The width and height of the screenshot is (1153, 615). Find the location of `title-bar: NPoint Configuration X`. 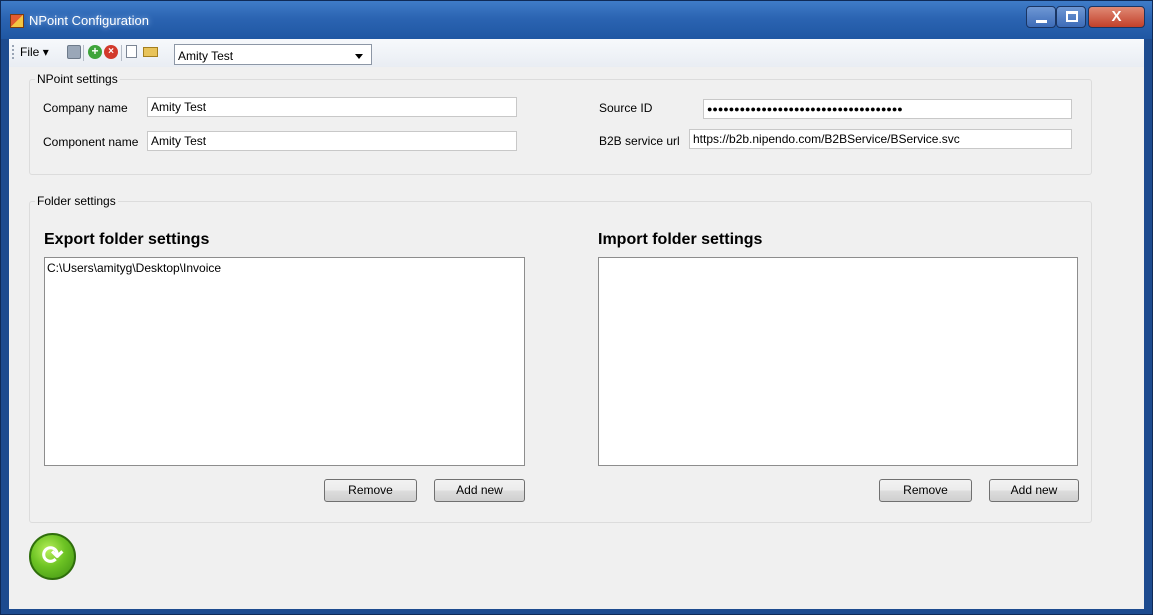

title-bar: NPoint Configuration X is located at coordinates (576, 20).